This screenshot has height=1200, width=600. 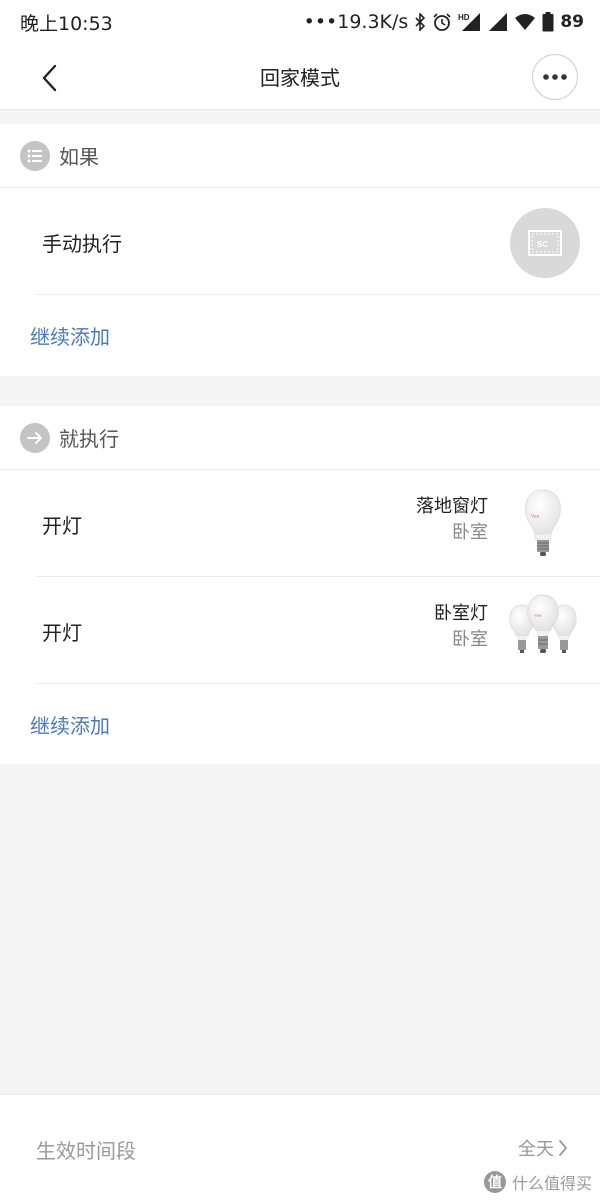 I want to click on nav-bar: 回家模式, so click(x=300, y=77).